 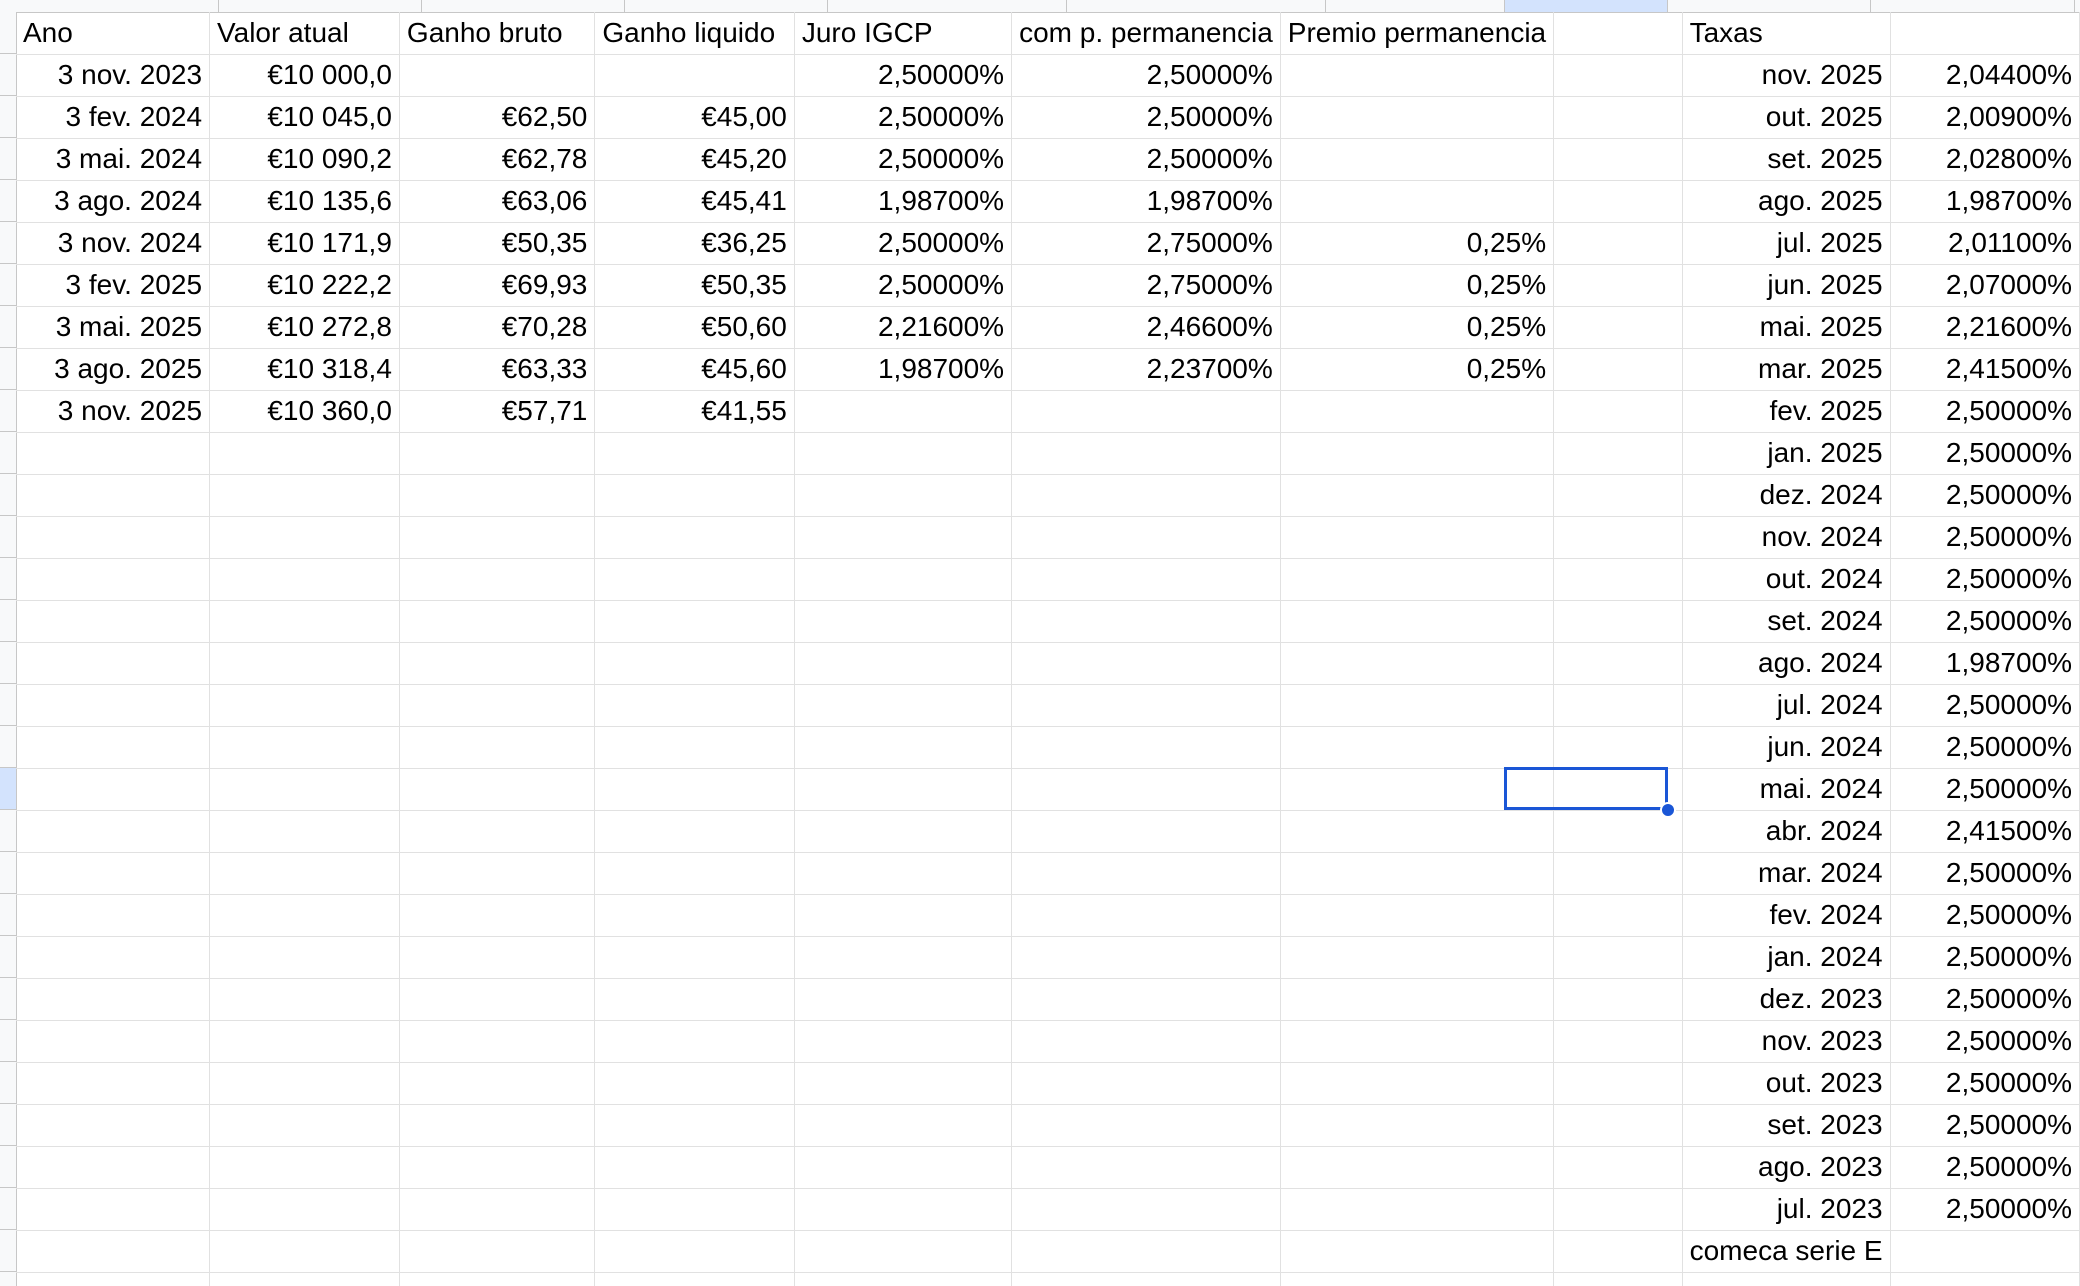 What do you see at coordinates (1985, 117) in the screenshot?
I see `cell-r3-c10: 2,00900%` at bounding box center [1985, 117].